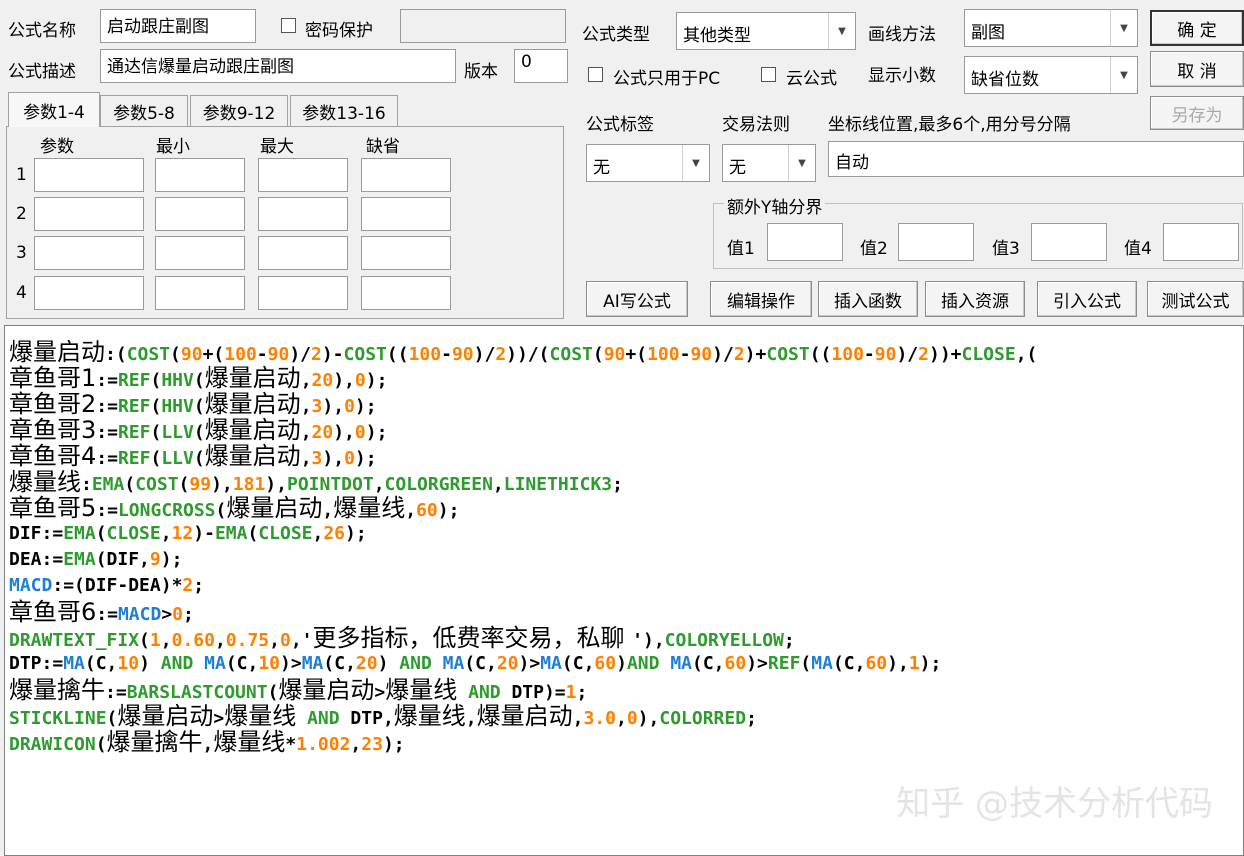  What do you see at coordinates (769, 163) in the screenshot?
I see `trade-rule-select: 无 ▼` at bounding box center [769, 163].